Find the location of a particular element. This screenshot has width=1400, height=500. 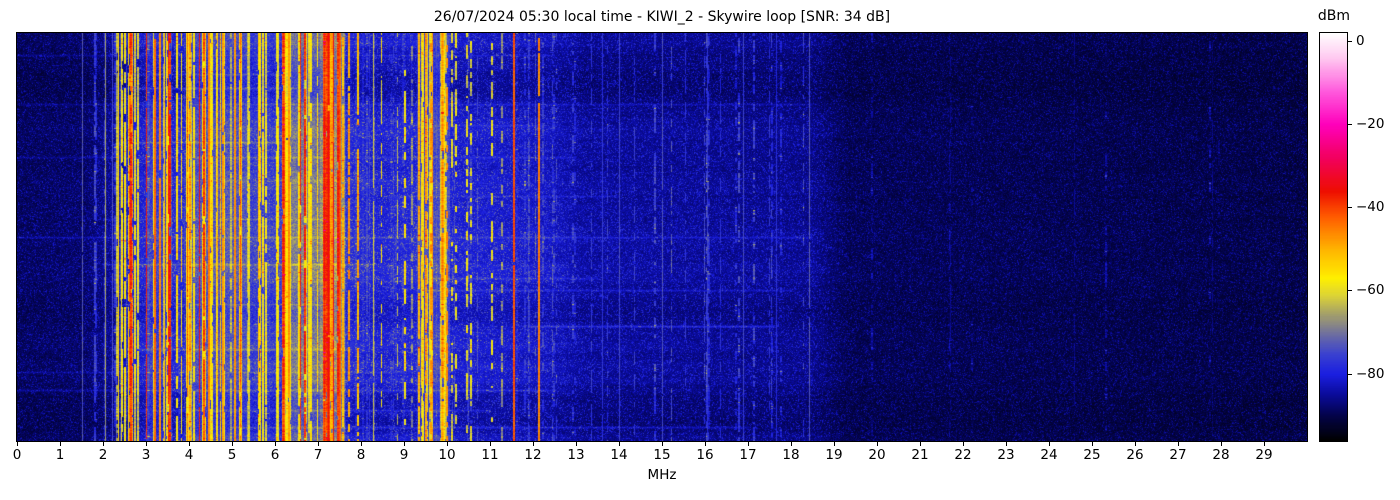

x-tick-label: 28 is located at coordinates (1221, 455).